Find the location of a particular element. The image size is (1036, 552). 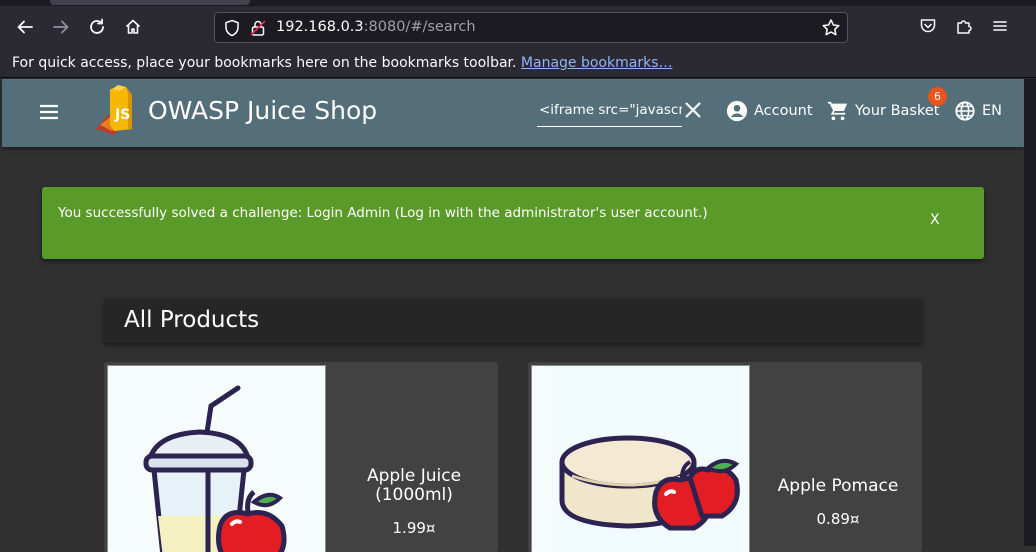

pocket-icon is located at coordinates (928, 26).